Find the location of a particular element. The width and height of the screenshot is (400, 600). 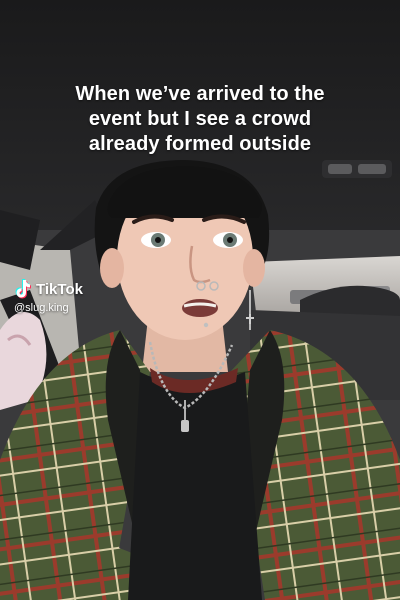

caption-line: When we’ve arrived to the is located at coordinates (200, 94).